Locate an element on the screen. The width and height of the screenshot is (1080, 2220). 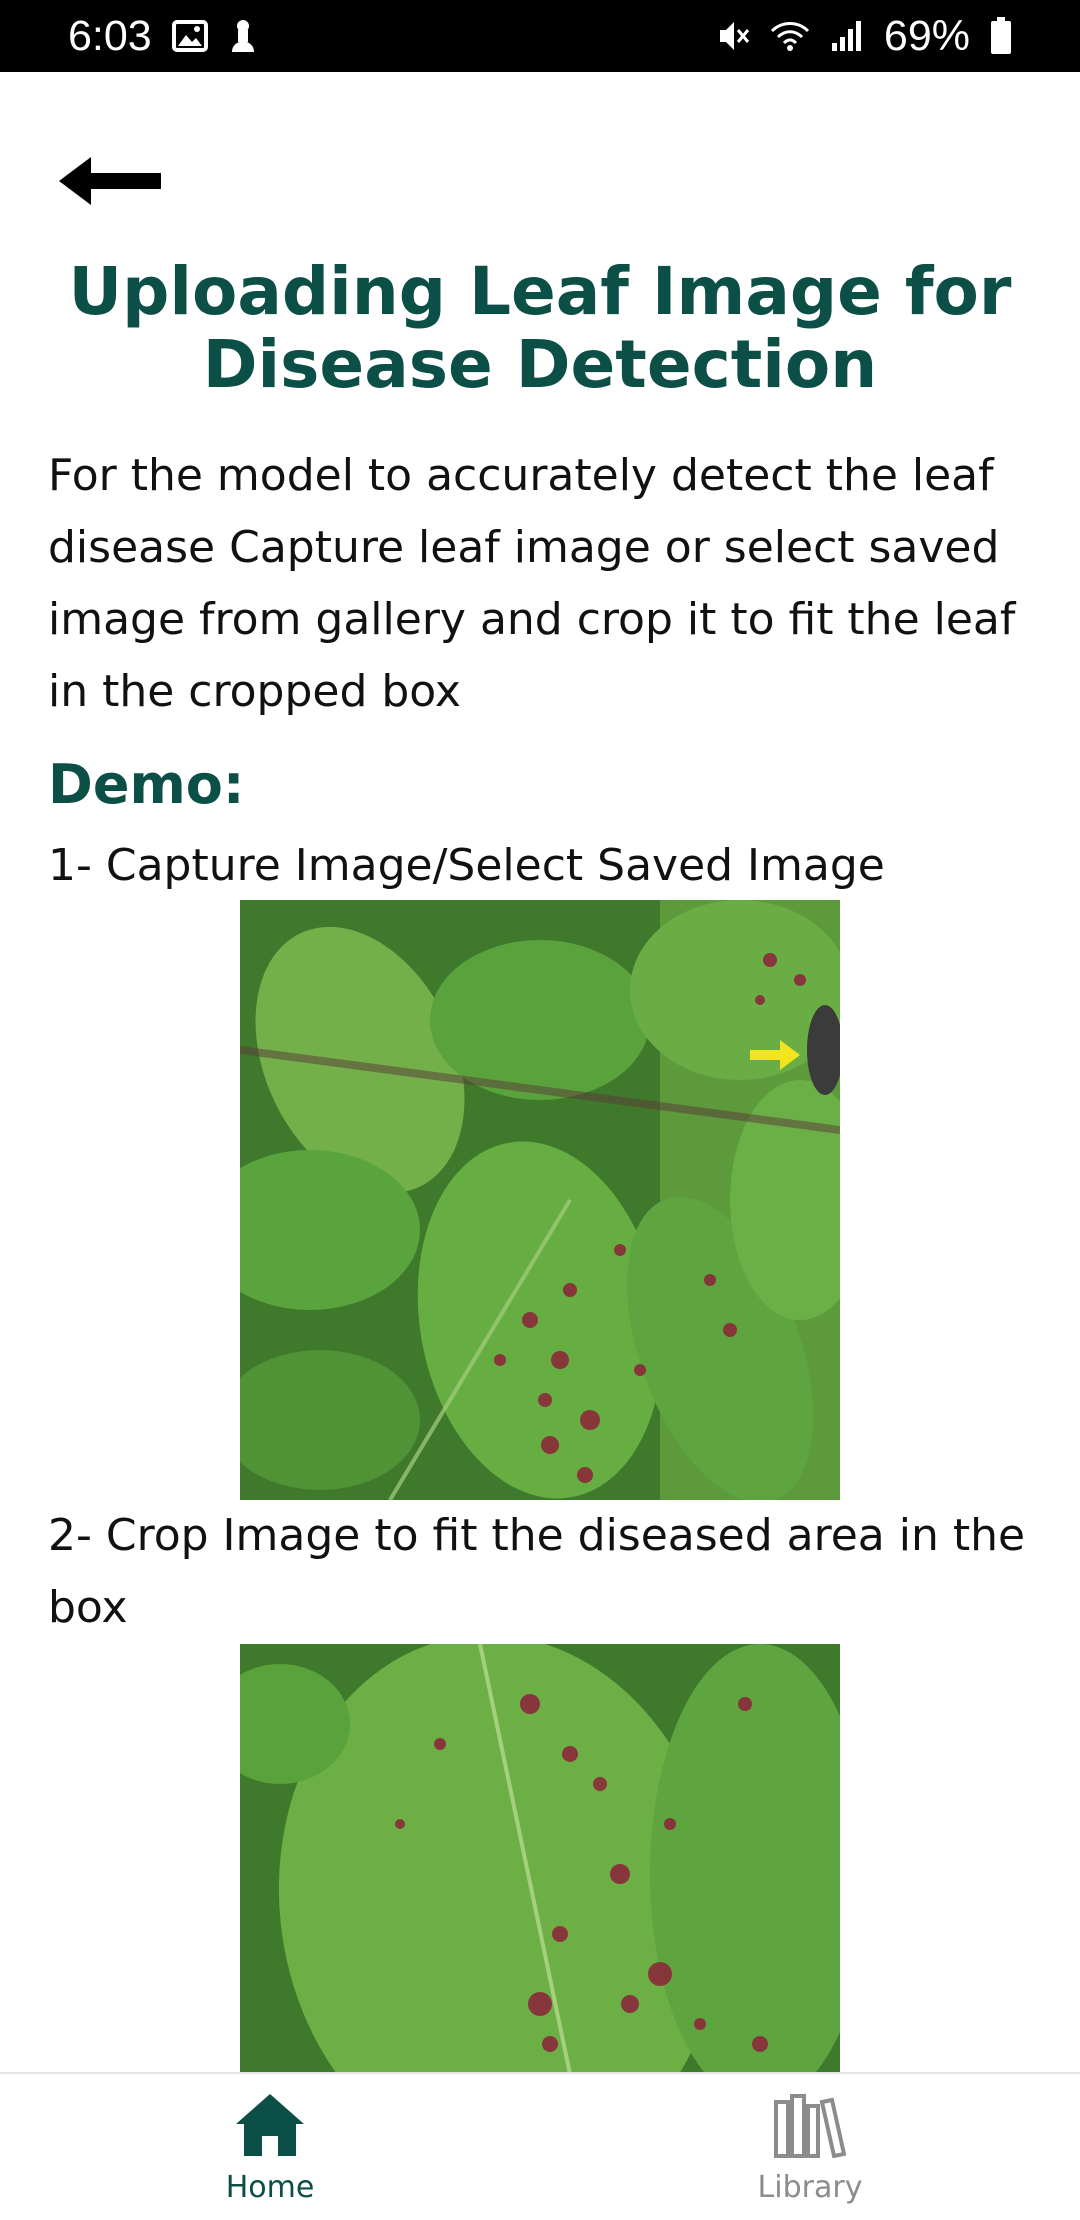
mute-icon is located at coordinates (732, 36).